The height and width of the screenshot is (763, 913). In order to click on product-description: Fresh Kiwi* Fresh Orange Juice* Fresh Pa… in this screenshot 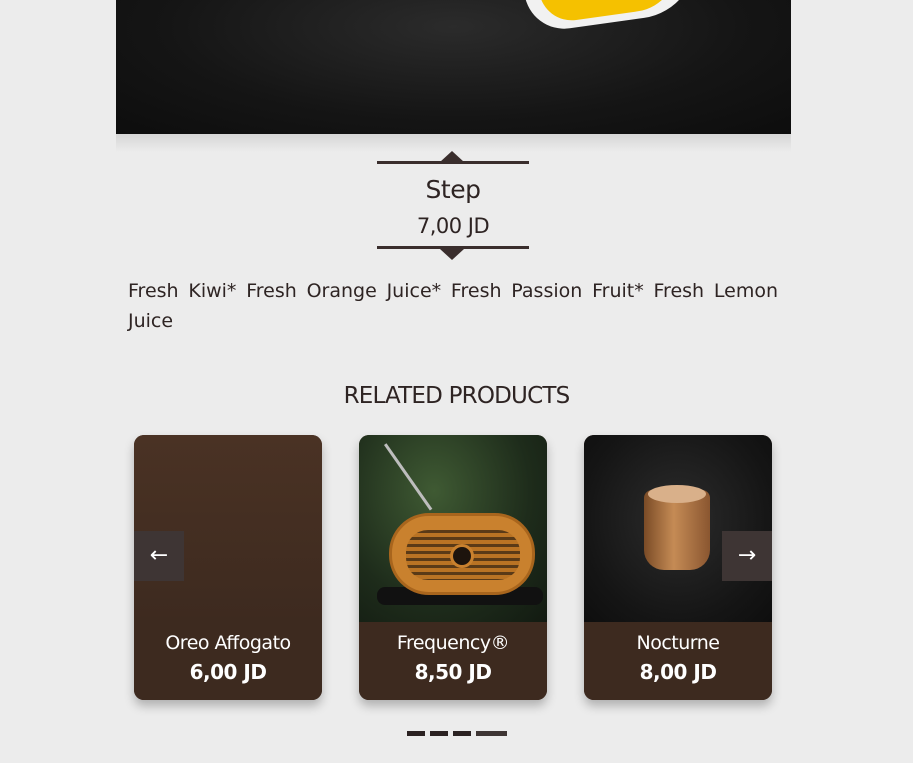, I will do `click(453, 306)`.